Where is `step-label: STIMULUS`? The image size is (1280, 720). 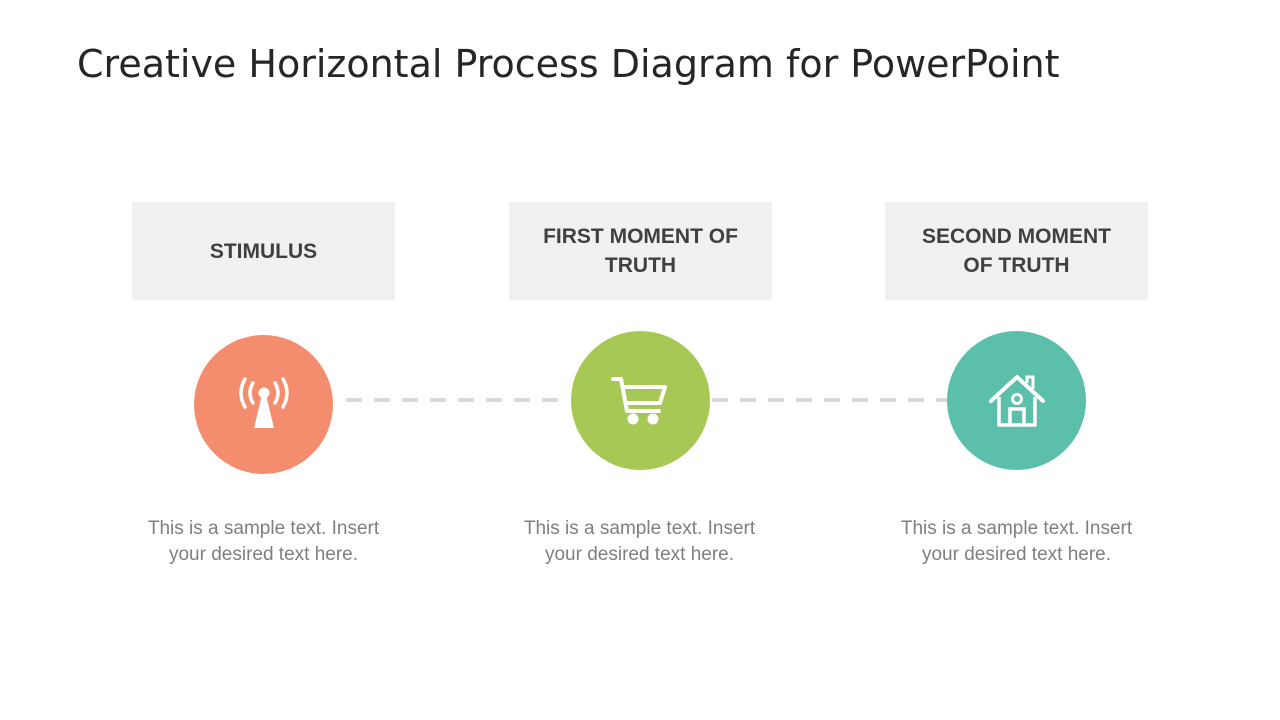
step-label: STIMULUS is located at coordinates (263, 251).